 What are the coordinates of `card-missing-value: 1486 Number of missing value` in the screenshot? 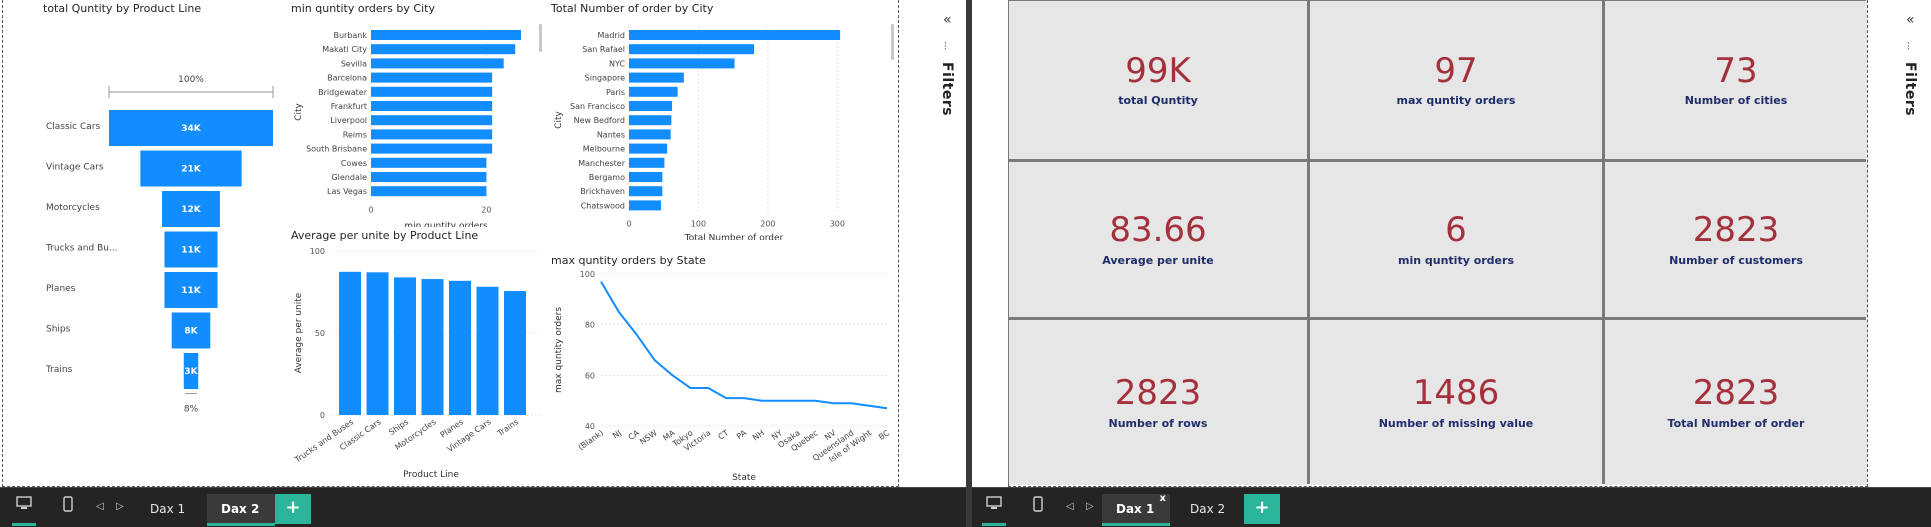 It's located at (1456, 402).